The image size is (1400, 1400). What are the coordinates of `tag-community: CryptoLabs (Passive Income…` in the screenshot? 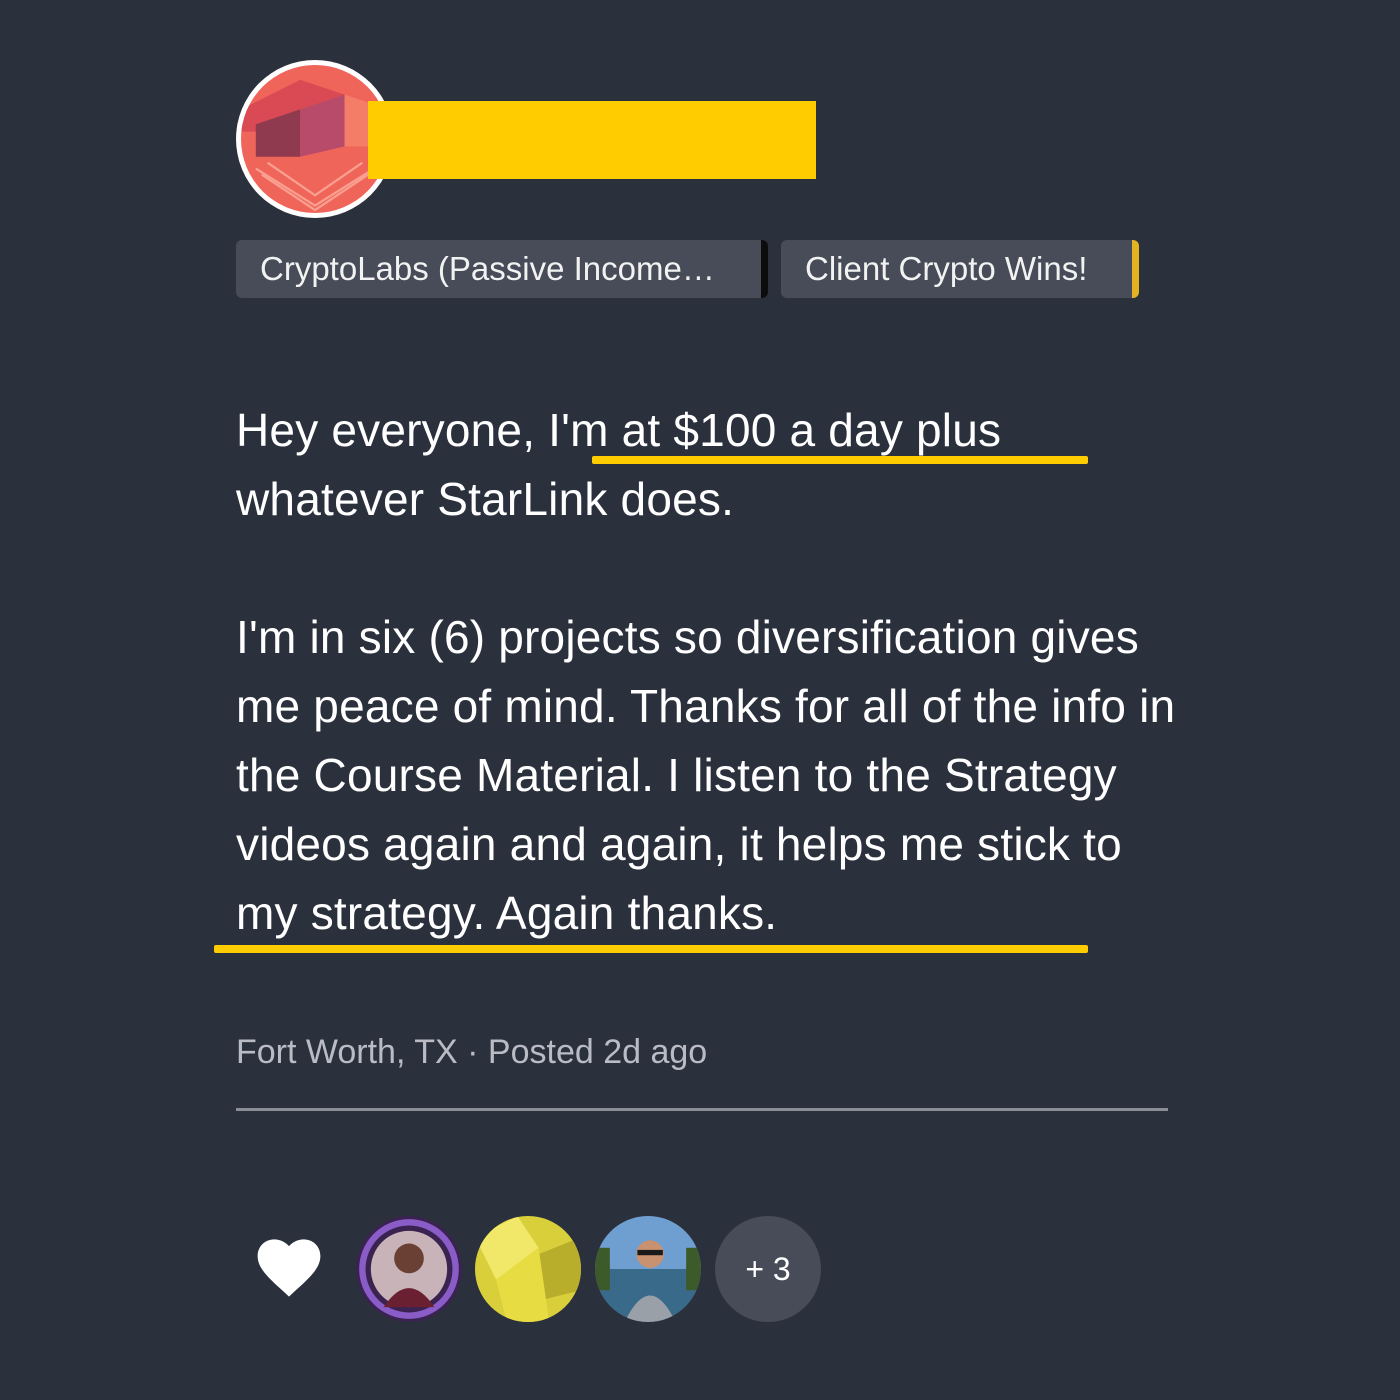 It's located at (502, 269).